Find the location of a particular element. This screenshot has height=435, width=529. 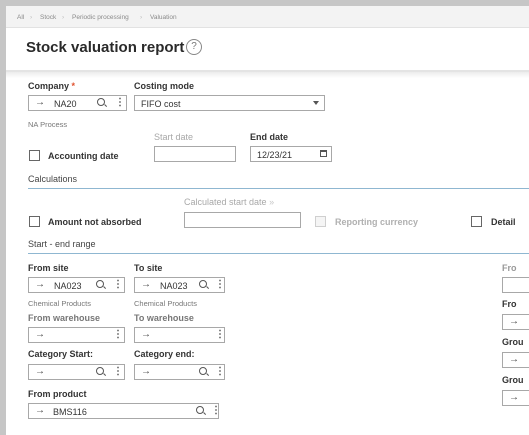

from-site-value: NA023 is located at coordinates (68, 286).